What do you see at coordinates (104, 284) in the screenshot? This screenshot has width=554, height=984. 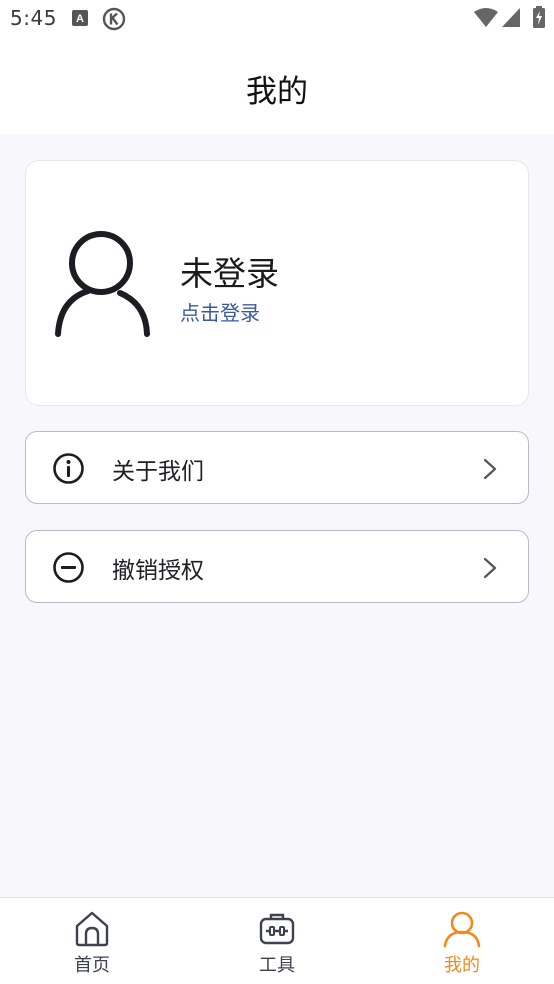 I see `user-outline-icon` at bounding box center [104, 284].